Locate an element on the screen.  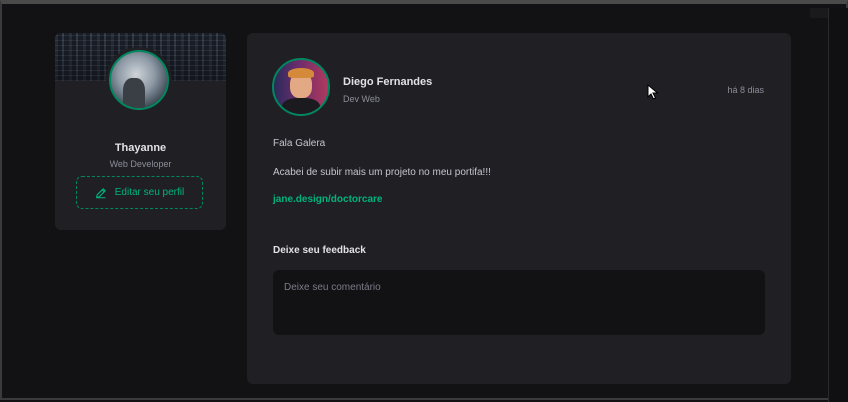
post-timestamp: há 8 dias is located at coordinates (745, 90).